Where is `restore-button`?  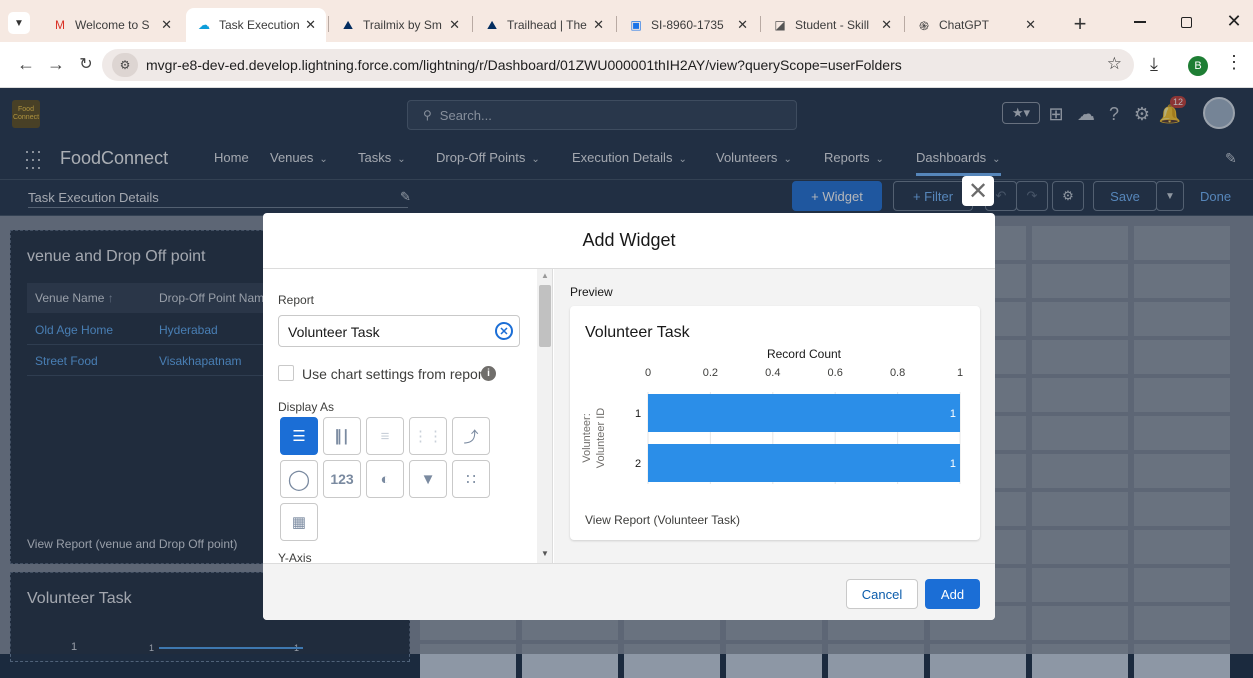 restore-button is located at coordinates (1186, 22).